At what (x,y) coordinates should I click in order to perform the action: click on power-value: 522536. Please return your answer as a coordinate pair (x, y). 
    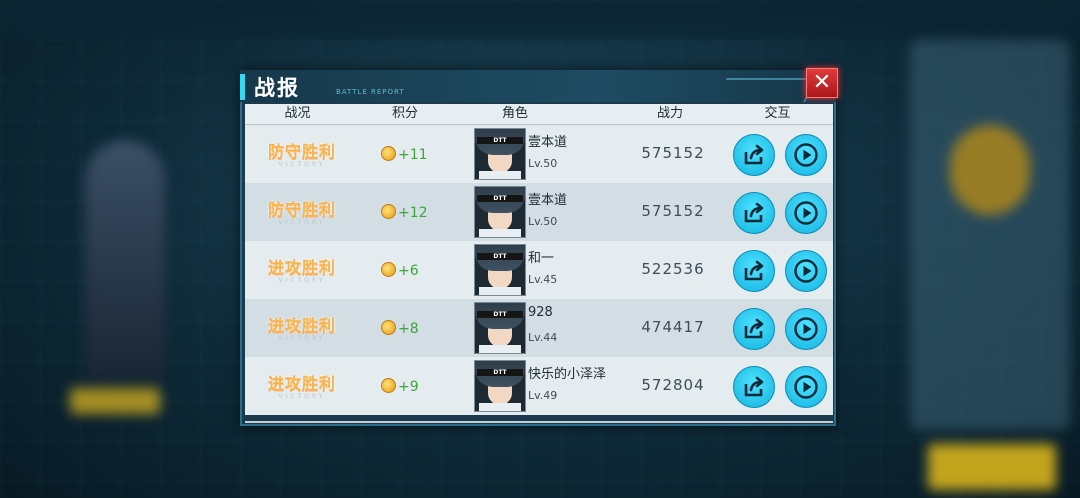
    Looking at the image, I should click on (673, 269).